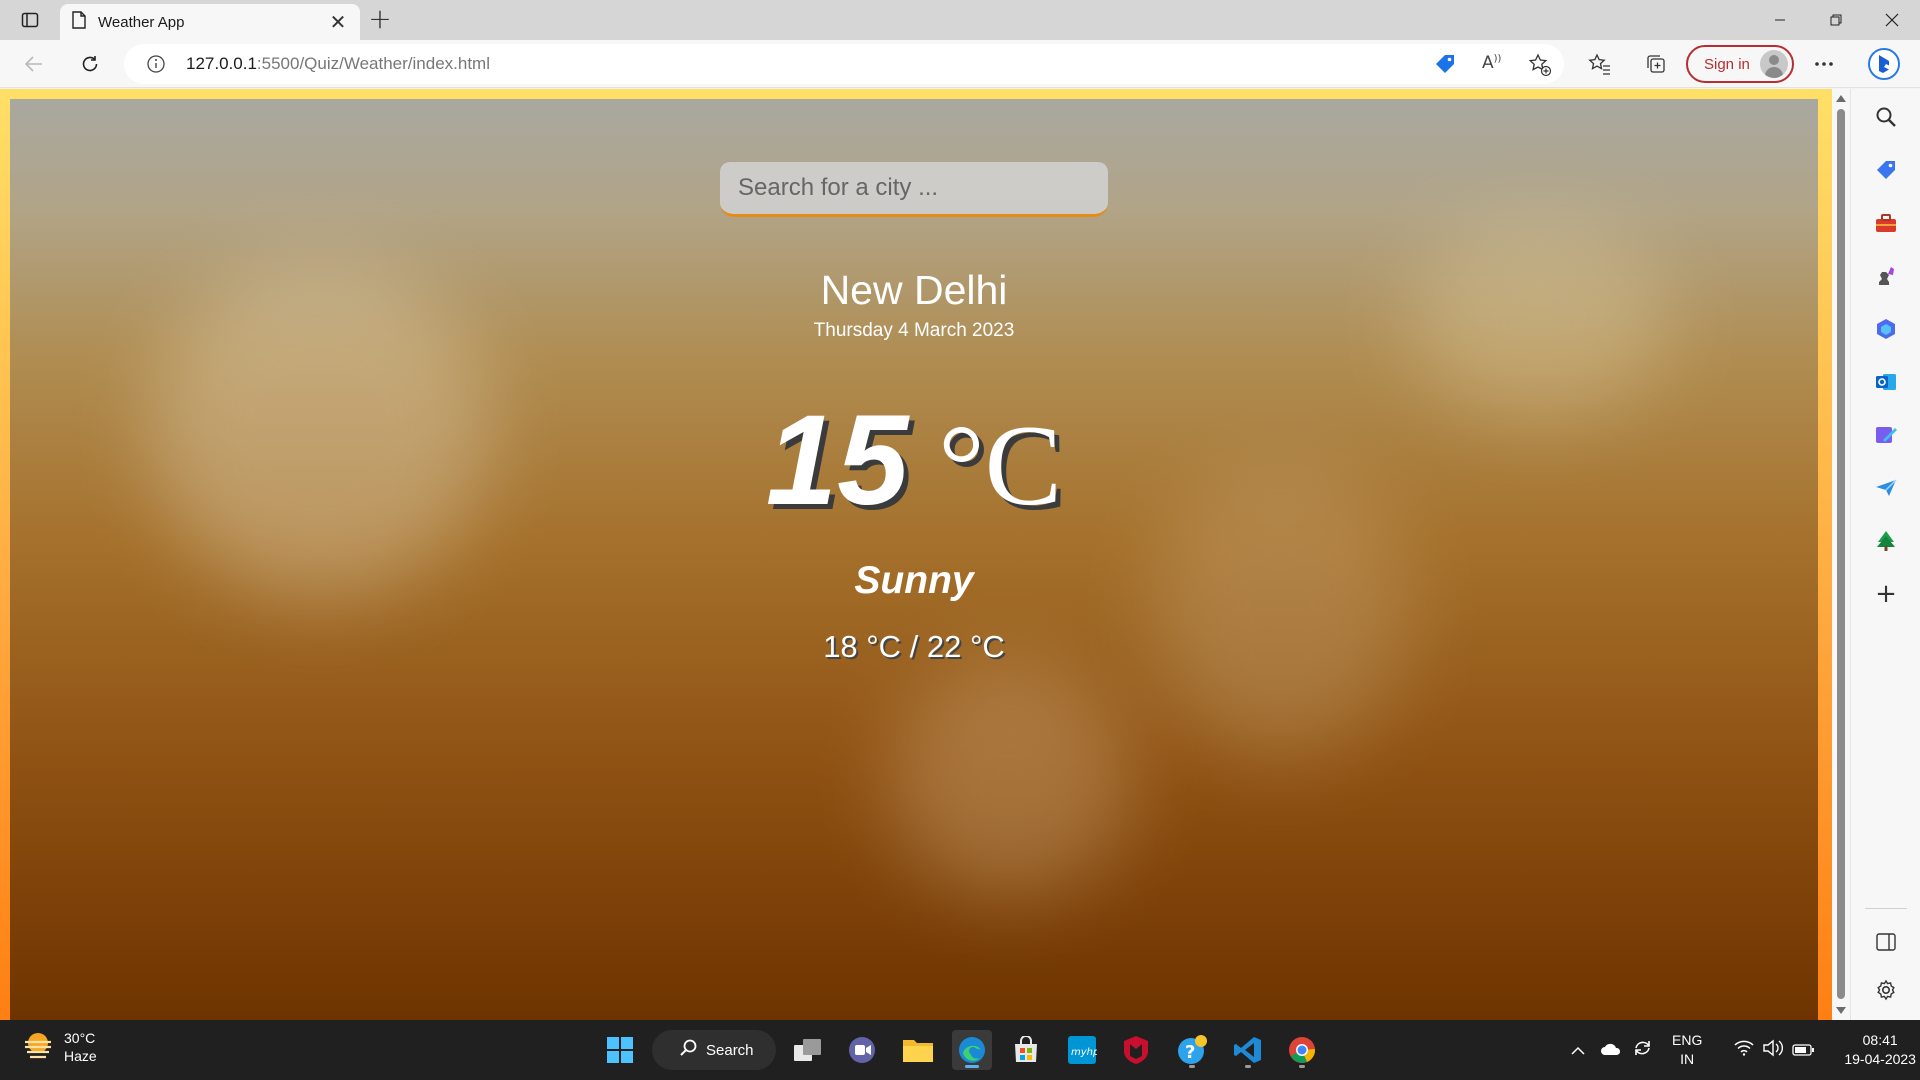 Image resolution: width=1920 pixels, height=1080 pixels. Describe the element at coordinates (1886, 908) in the screenshot. I see `sidebar-divider` at that location.